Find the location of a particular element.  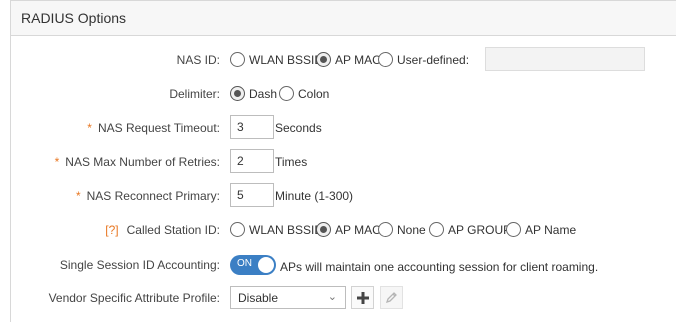

nas-reconnect-primary-input is located at coordinates (252, 195).